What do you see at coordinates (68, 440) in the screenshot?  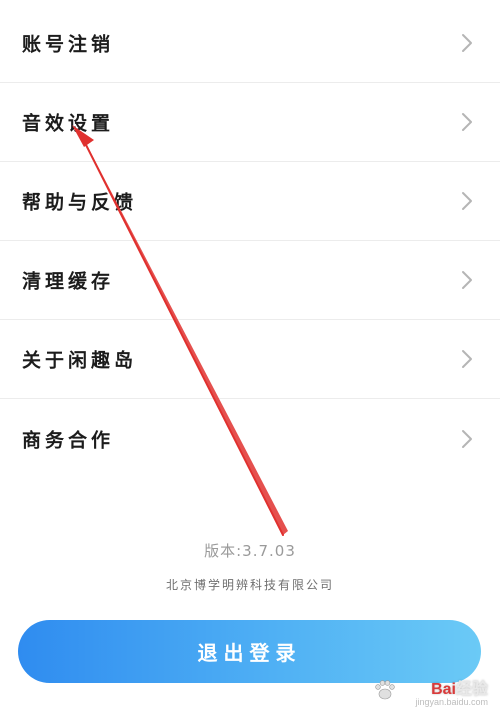 I see `menu-item-label: 商务合作` at bounding box center [68, 440].